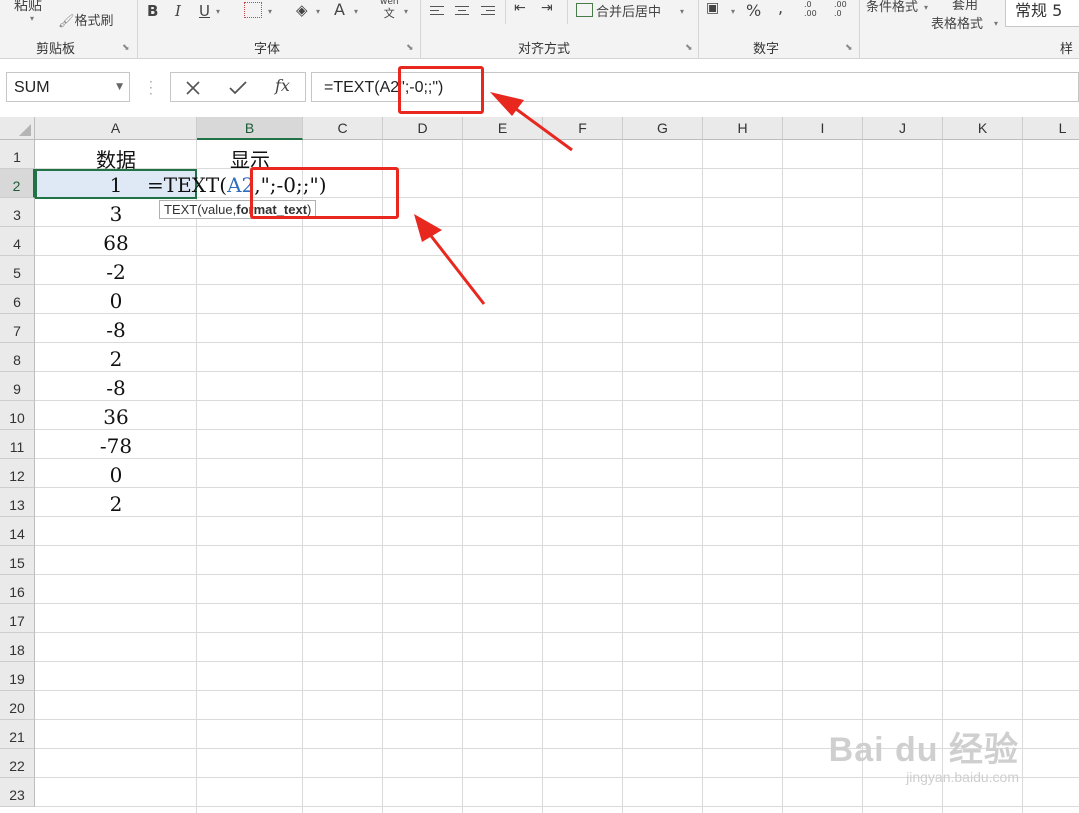 The width and height of the screenshot is (1079, 813). What do you see at coordinates (493, 198) in the screenshot?
I see `annotation-arrows` at bounding box center [493, 198].